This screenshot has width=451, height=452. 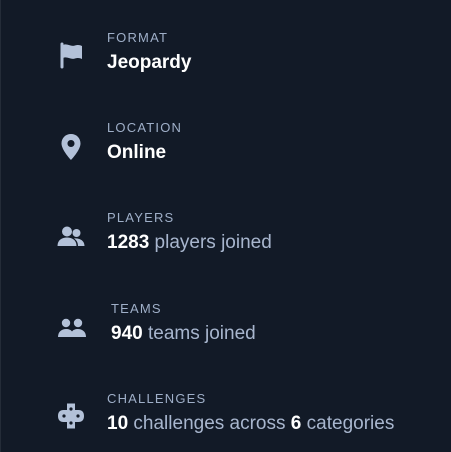 What do you see at coordinates (145, 127) in the screenshot?
I see `location-label: LOCATION` at bounding box center [145, 127].